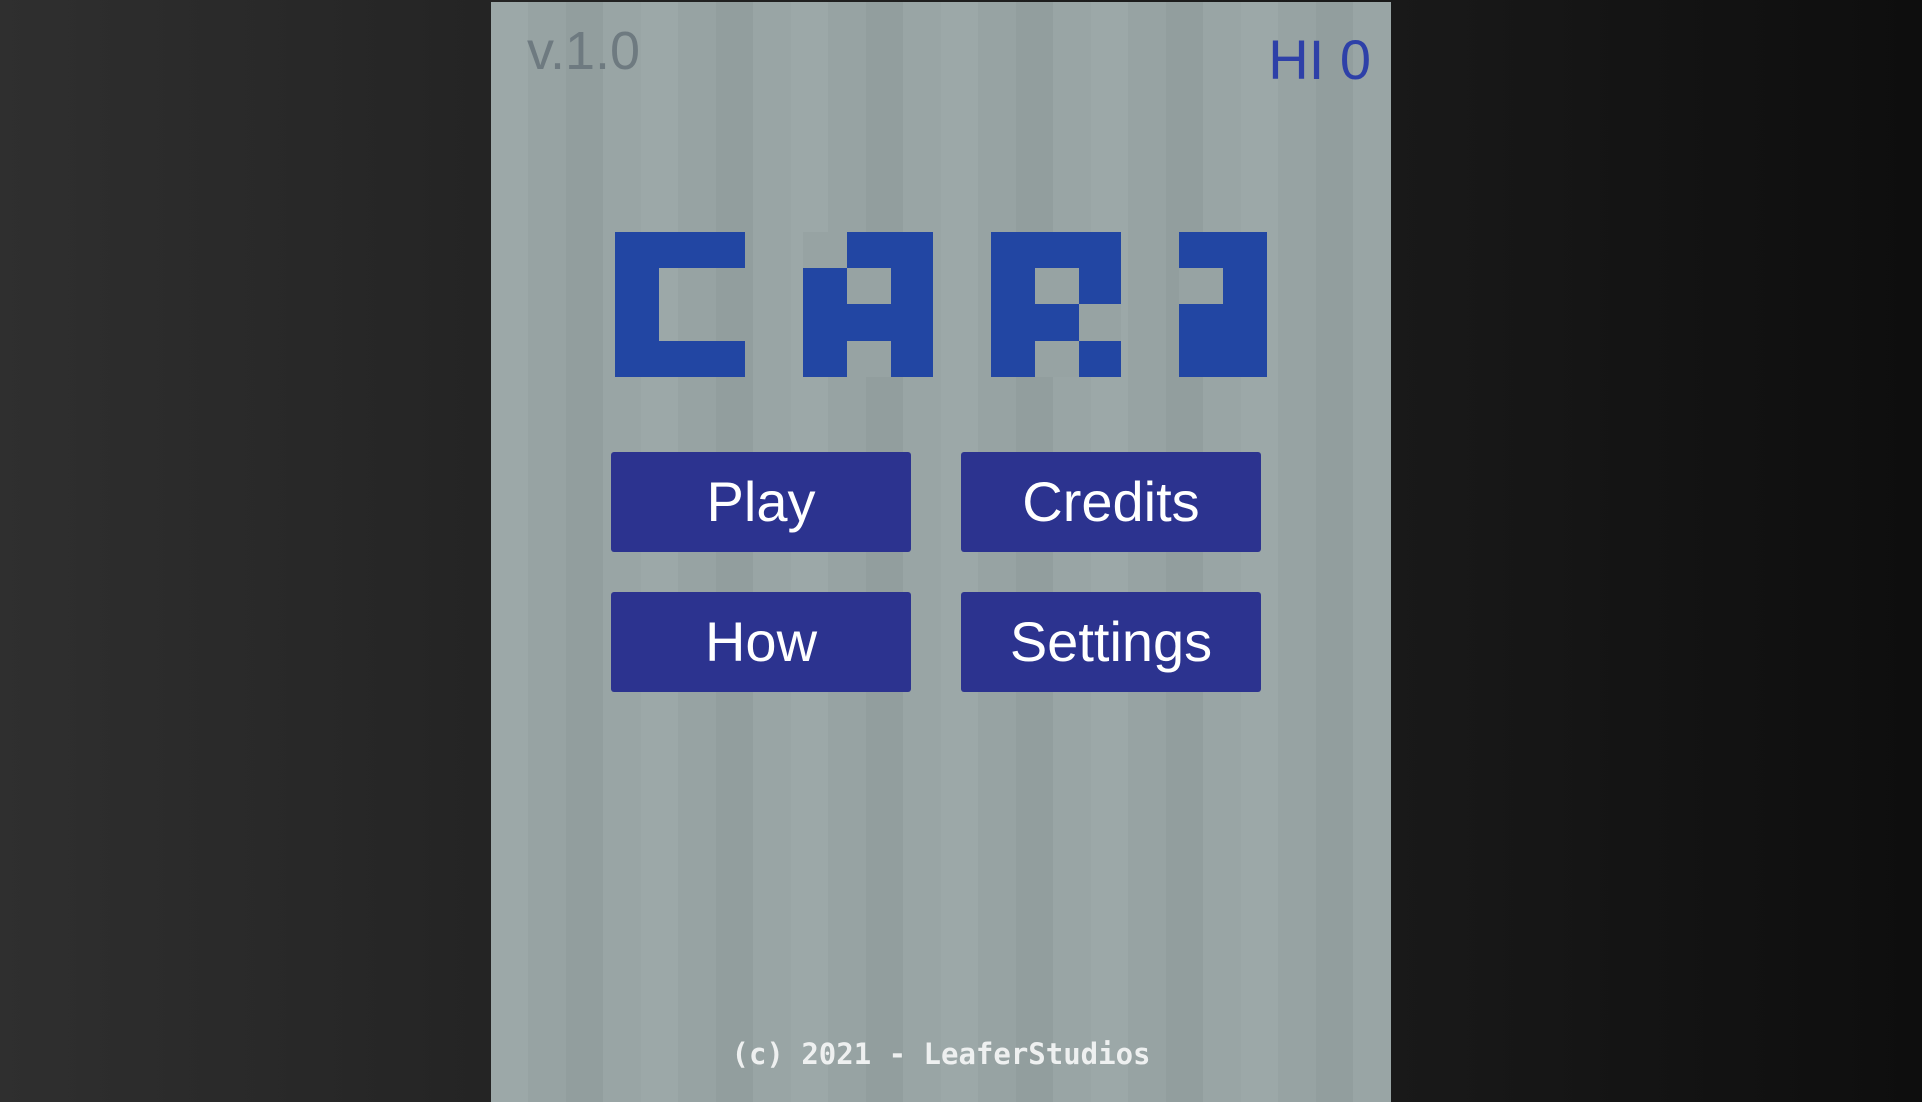  What do you see at coordinates (584, 51) in the screenshot?
I see `version-label: v.1.0` at bounding box center [584, 51].